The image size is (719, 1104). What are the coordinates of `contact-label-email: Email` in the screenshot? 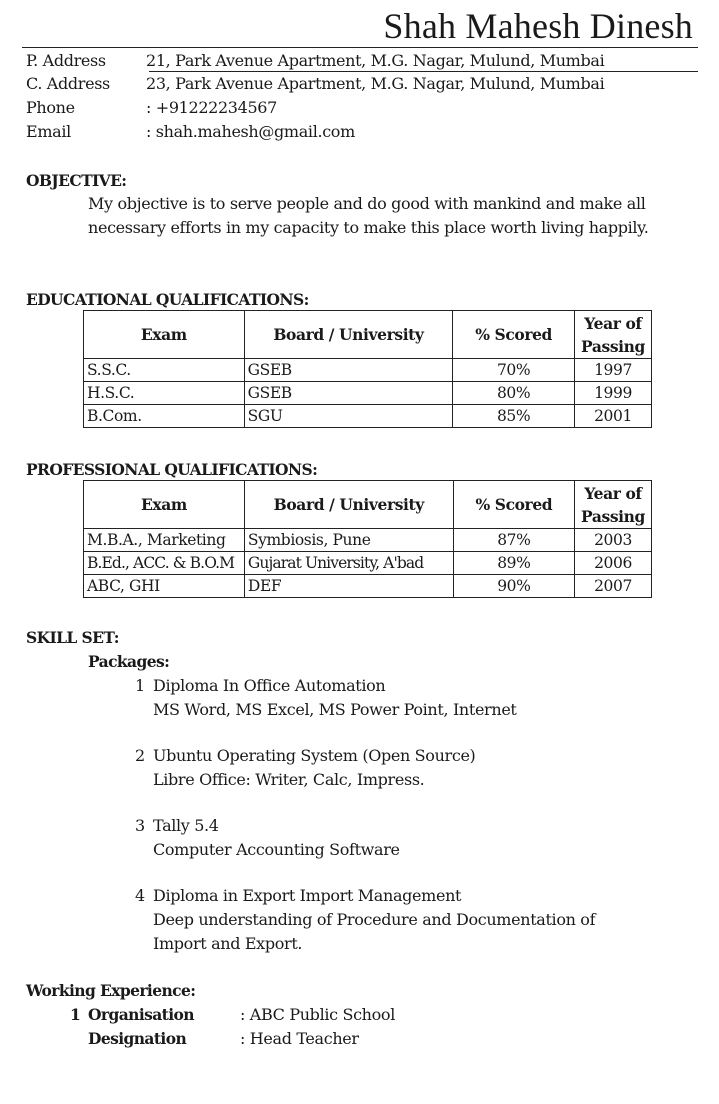 It's located at (48, 131).